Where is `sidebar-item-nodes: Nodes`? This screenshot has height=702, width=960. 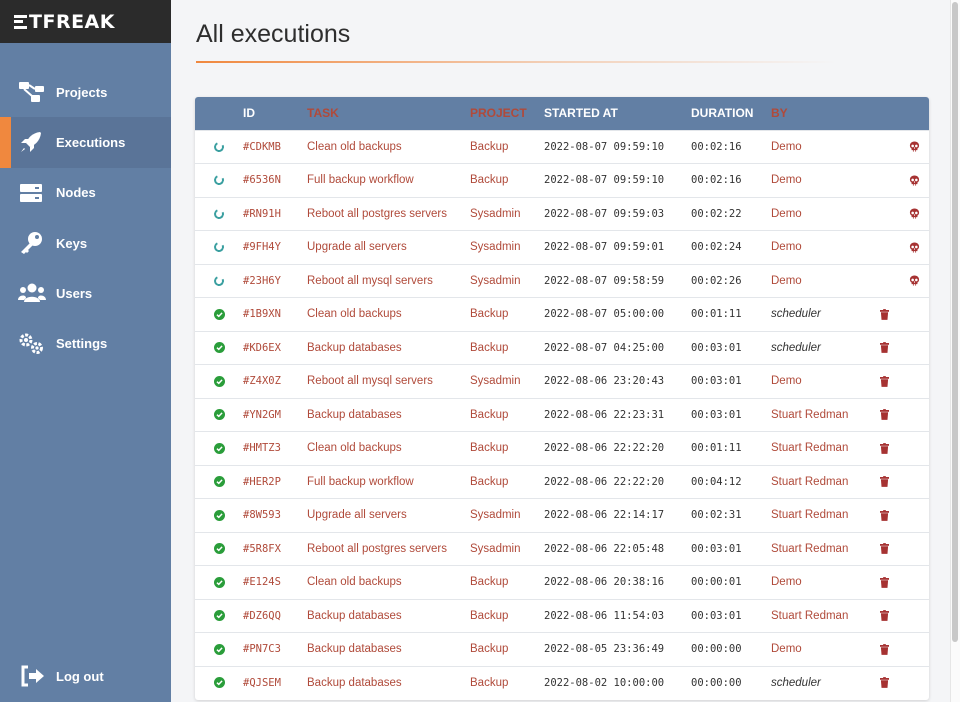
sidebar-item-nodes: Nodes is located at coordinates (85, 193).